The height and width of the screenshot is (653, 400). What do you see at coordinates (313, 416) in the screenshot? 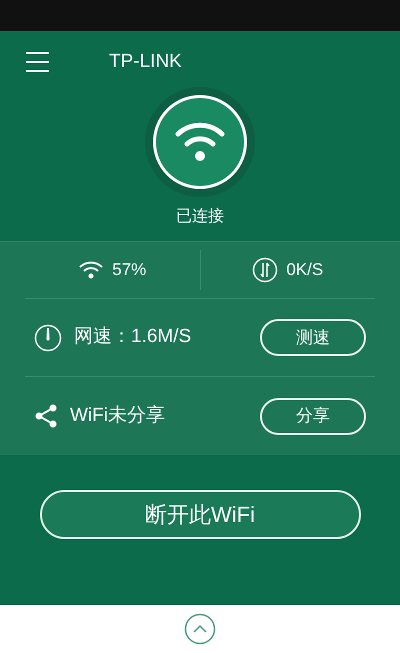
I see `share-button: 分享` at bounding box center [313, 416].